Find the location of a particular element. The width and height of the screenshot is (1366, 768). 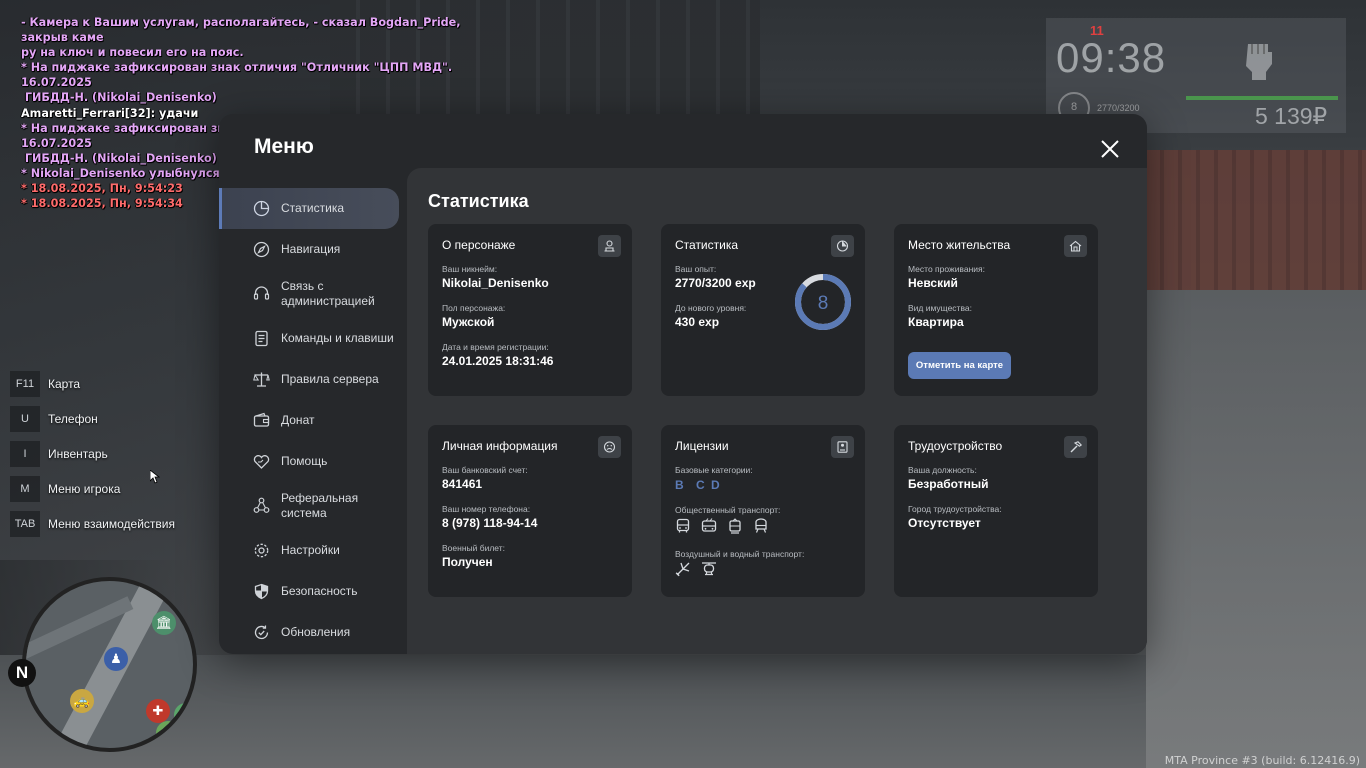

card-title: Трудоустройство is located at coordinates (955, 446).